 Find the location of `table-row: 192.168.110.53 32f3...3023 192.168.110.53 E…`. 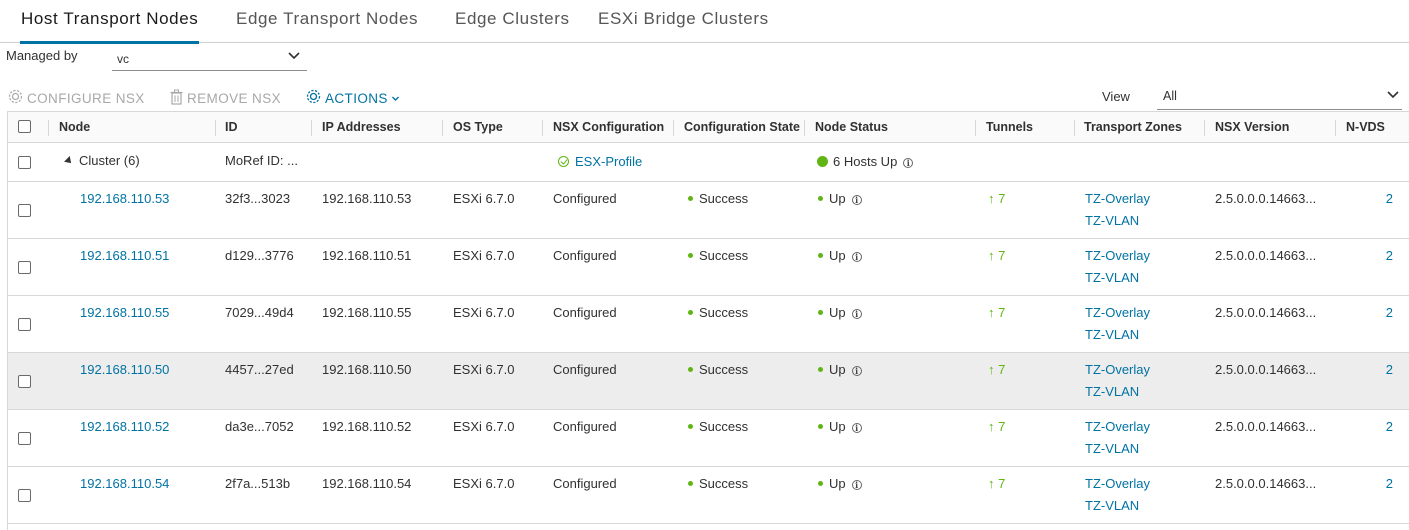

table-row: 192.168.110.53 32f3...3023 192.168.110.53 E… is located at coordinates (708, 210).